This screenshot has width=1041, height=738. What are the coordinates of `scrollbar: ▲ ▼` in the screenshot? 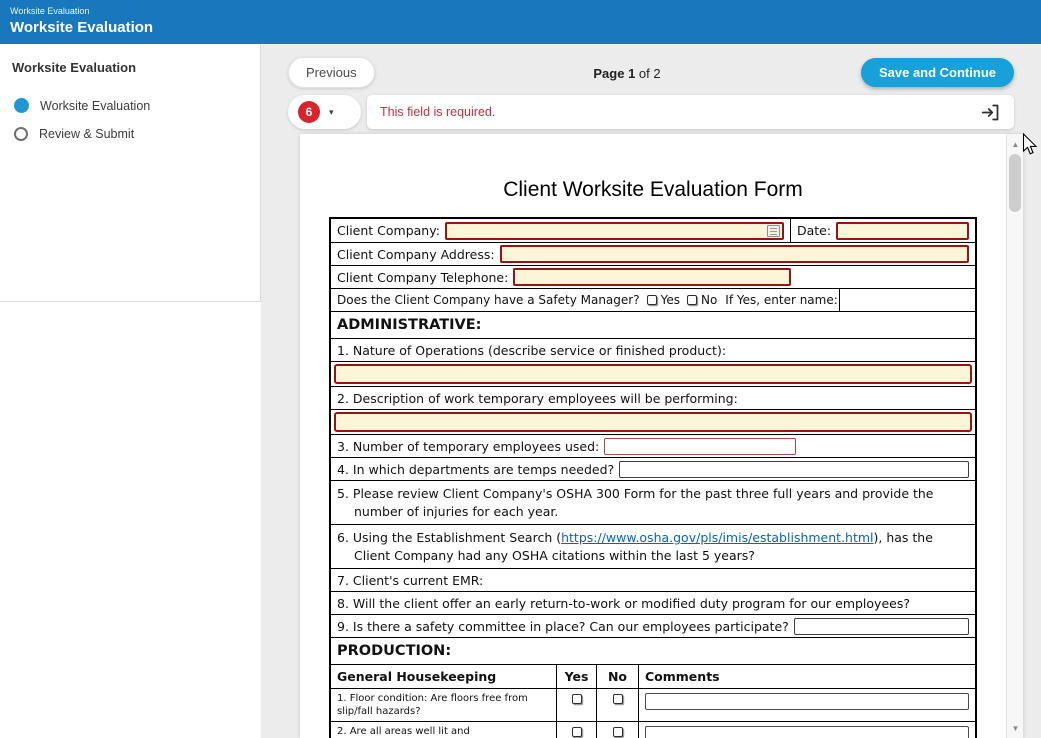 It's located at (1014, 436).